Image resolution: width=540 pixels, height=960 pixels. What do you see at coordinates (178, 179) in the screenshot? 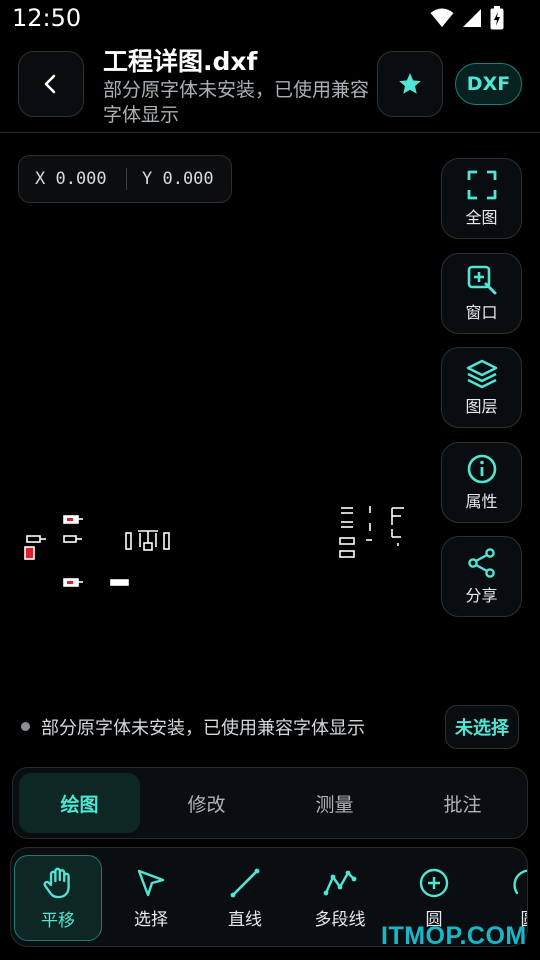
I see `coord-y: Y 0.000` at bounding box center [178, 179].